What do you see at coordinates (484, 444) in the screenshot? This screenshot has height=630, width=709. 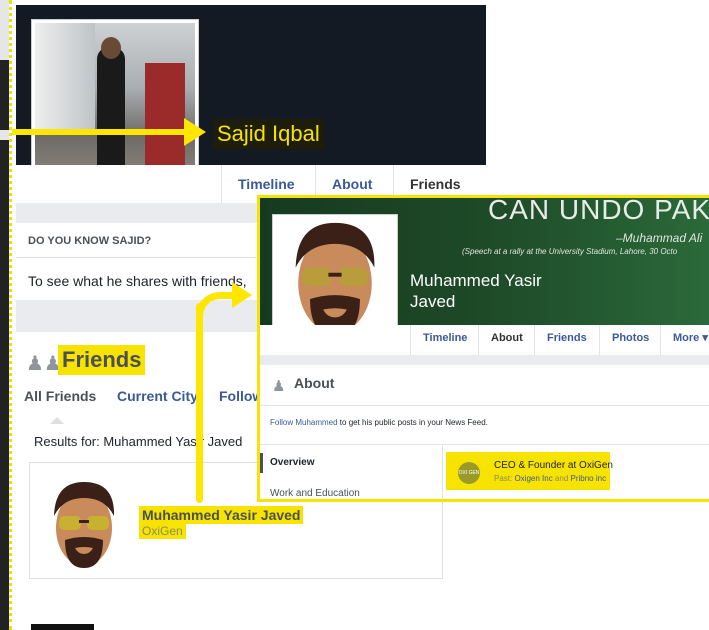 I see `divider-line` at bounding box center [484, 444].